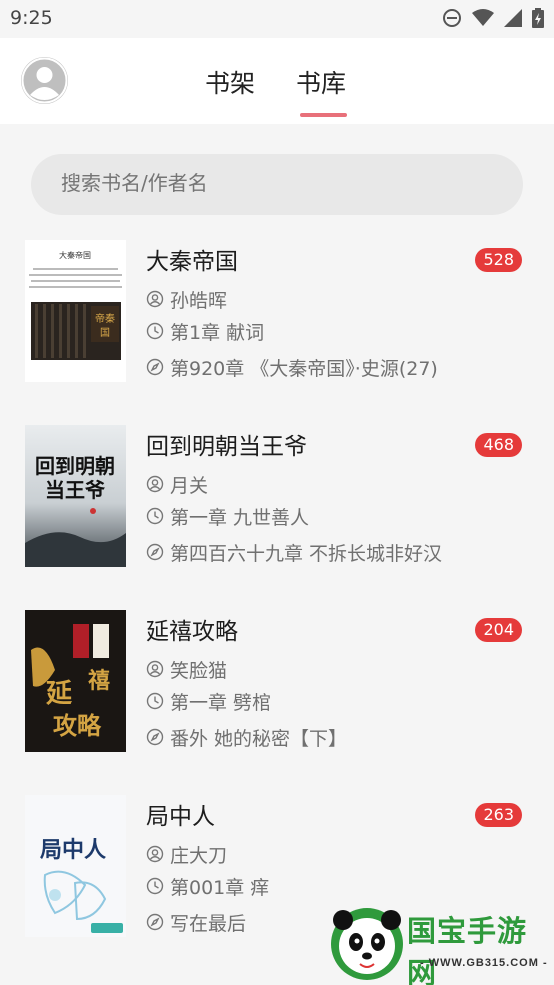  I want to click on book-author-row: 月关, so click(177, 484).